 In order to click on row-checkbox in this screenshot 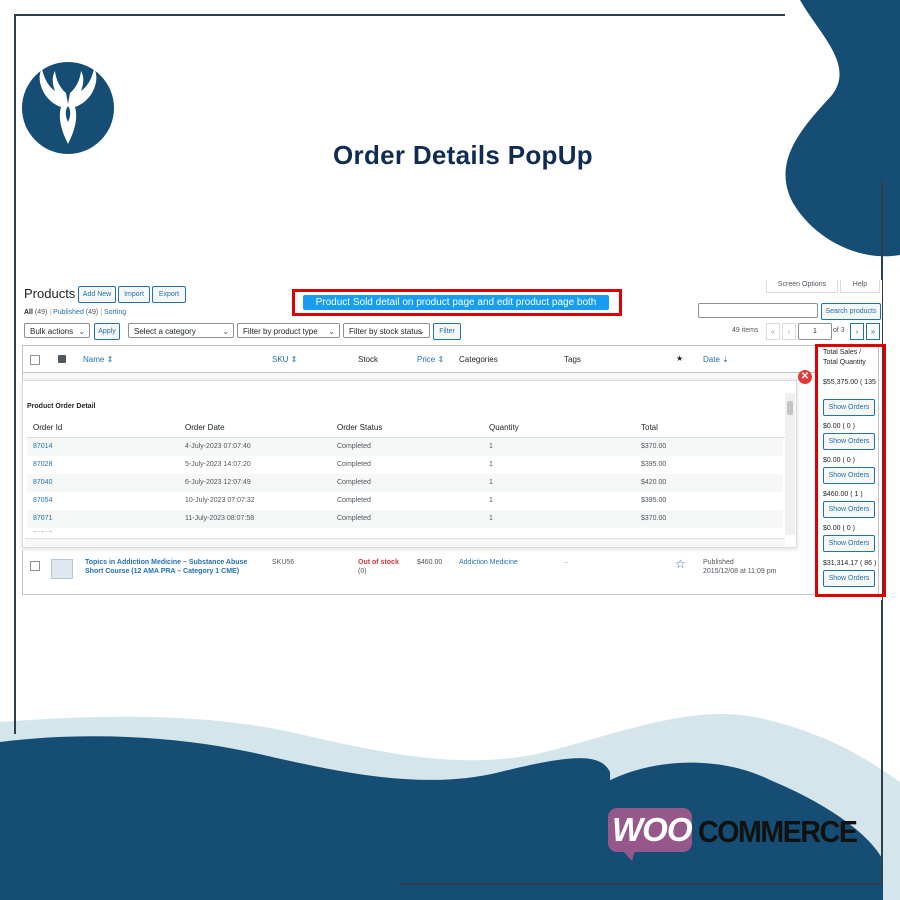, I will do `click(35, 566)`.